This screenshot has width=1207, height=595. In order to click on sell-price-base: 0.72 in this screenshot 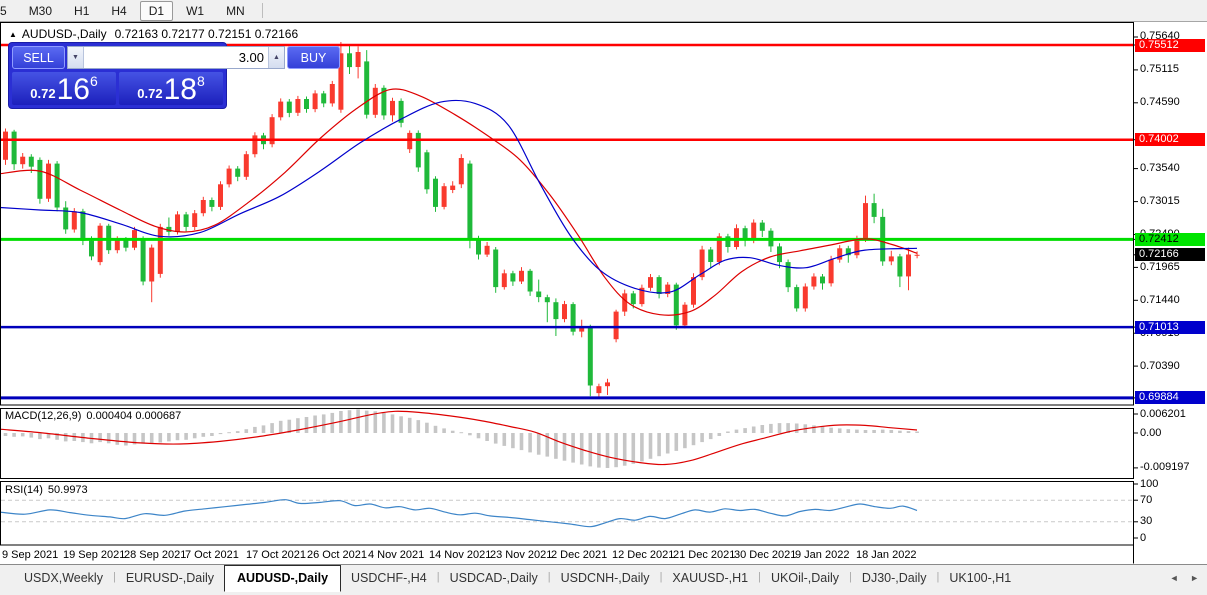, I will do `click(43, 93)`.